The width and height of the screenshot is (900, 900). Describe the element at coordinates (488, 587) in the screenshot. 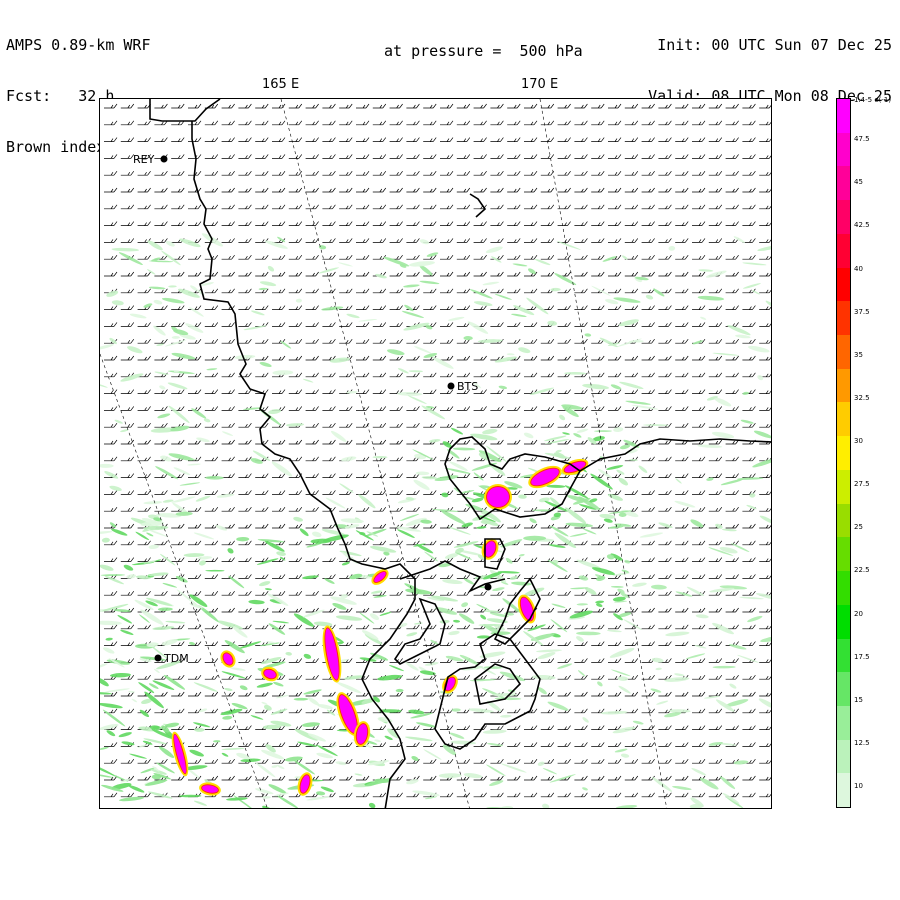

I see `station-unnamed-marker` at that location.